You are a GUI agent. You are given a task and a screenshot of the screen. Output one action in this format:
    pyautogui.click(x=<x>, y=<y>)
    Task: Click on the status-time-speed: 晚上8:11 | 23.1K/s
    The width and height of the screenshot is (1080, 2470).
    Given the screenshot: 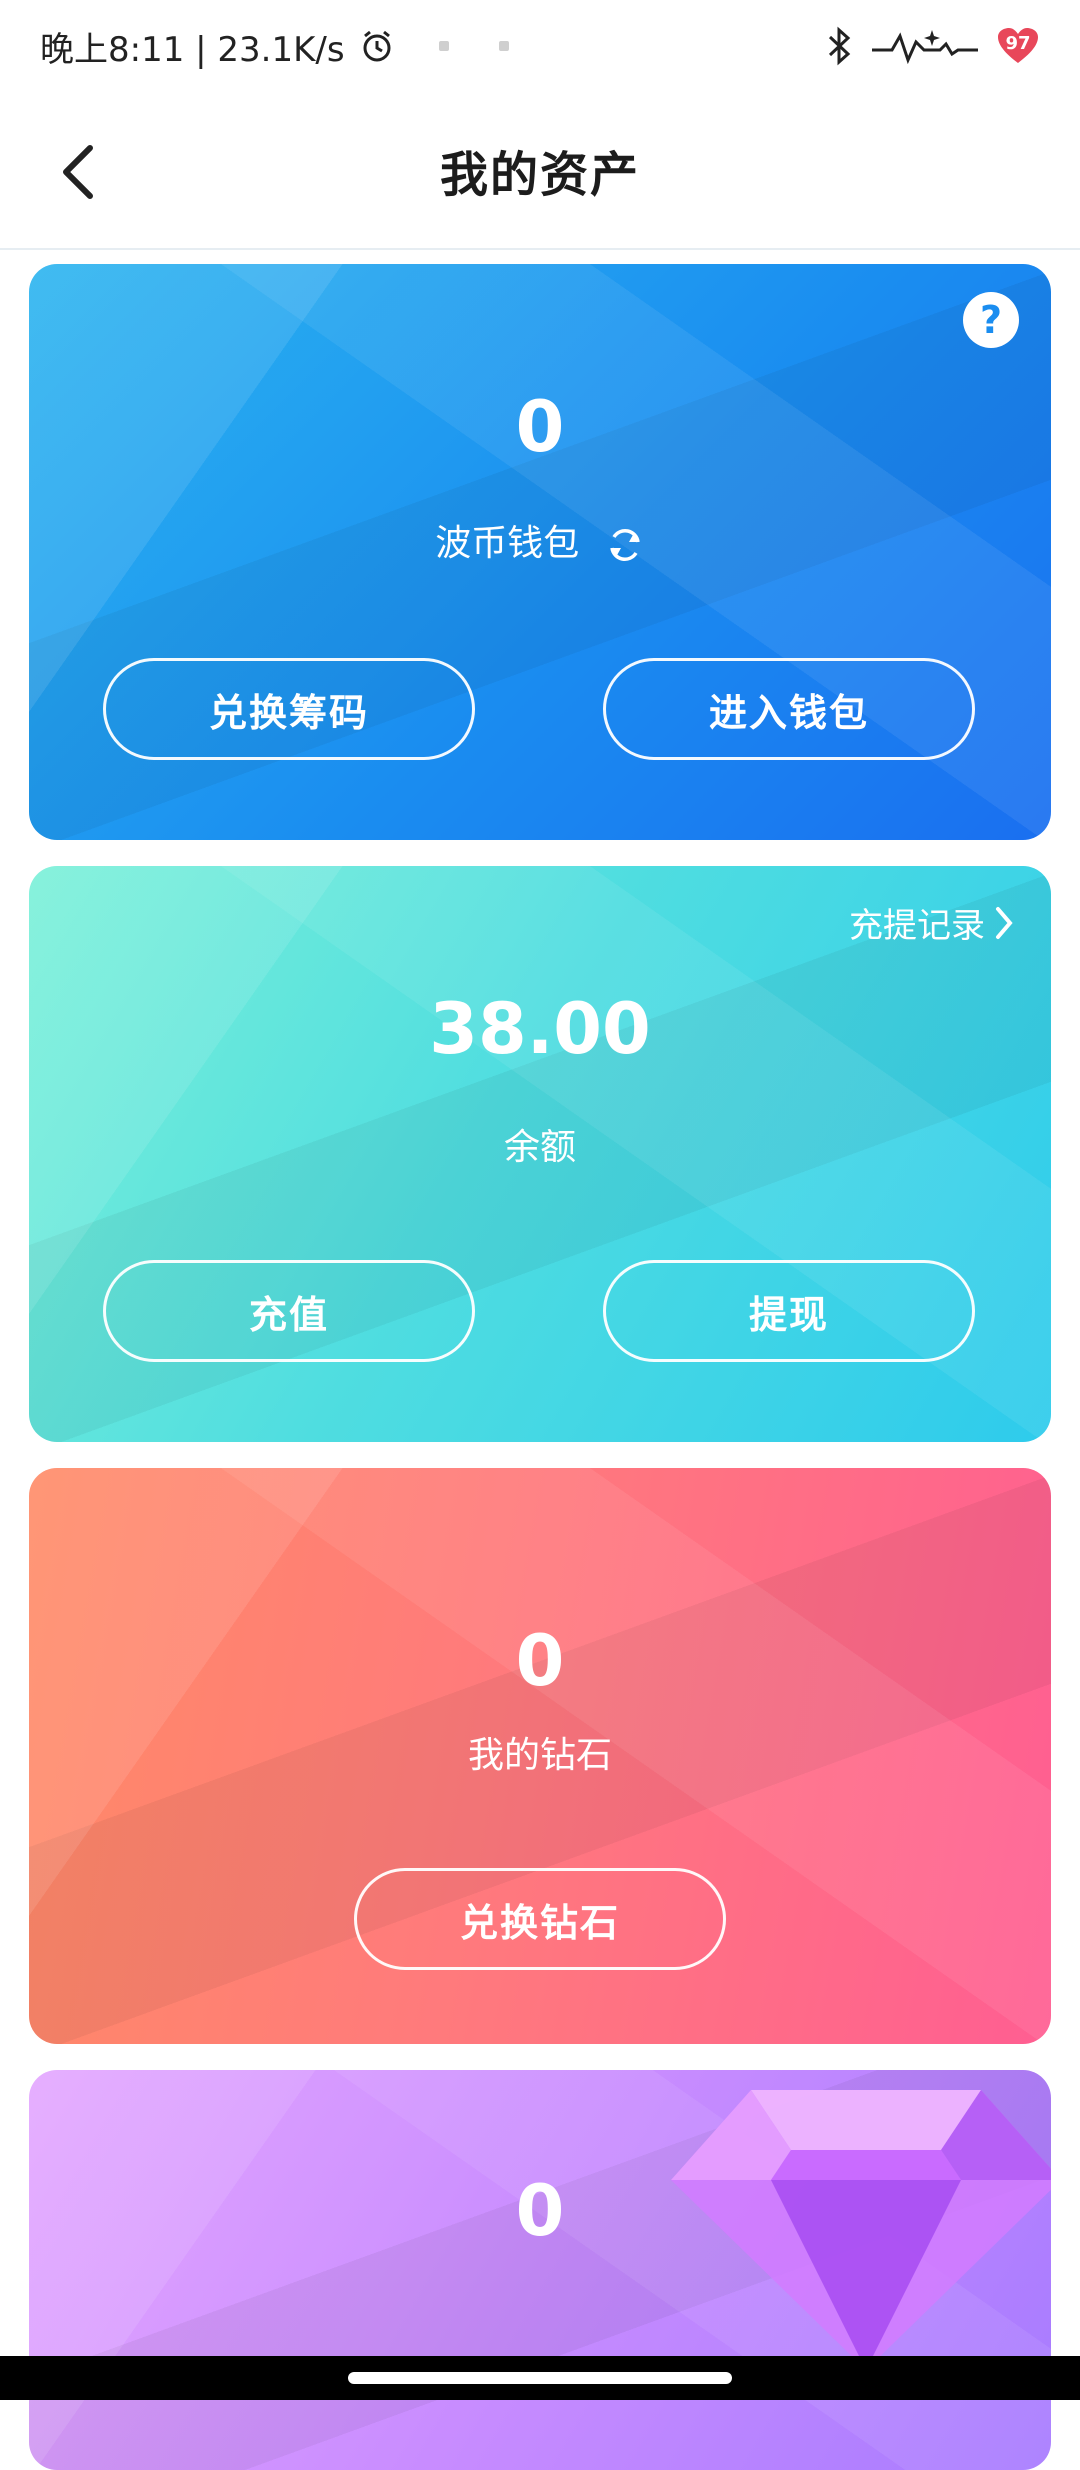 What is the action you would take?
    pyautogui.click(x=192, y=49)
    